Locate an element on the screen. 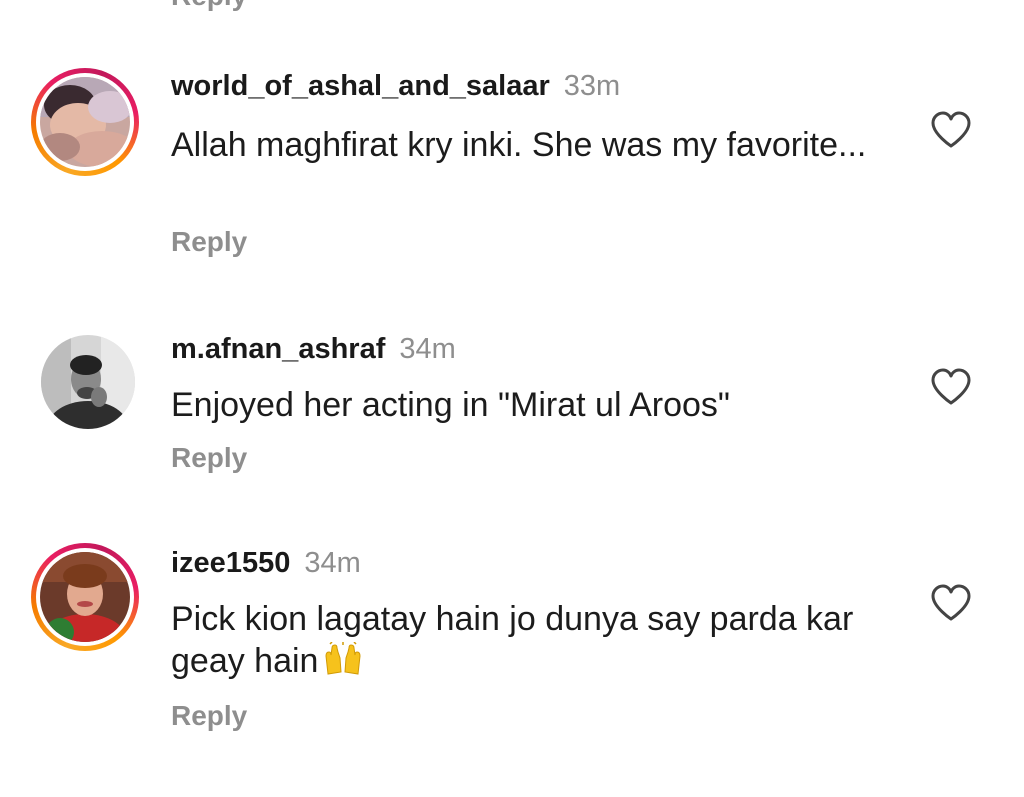  comment-meta: m.afnan_ashraf 34m is located at coordinates (313, 349).